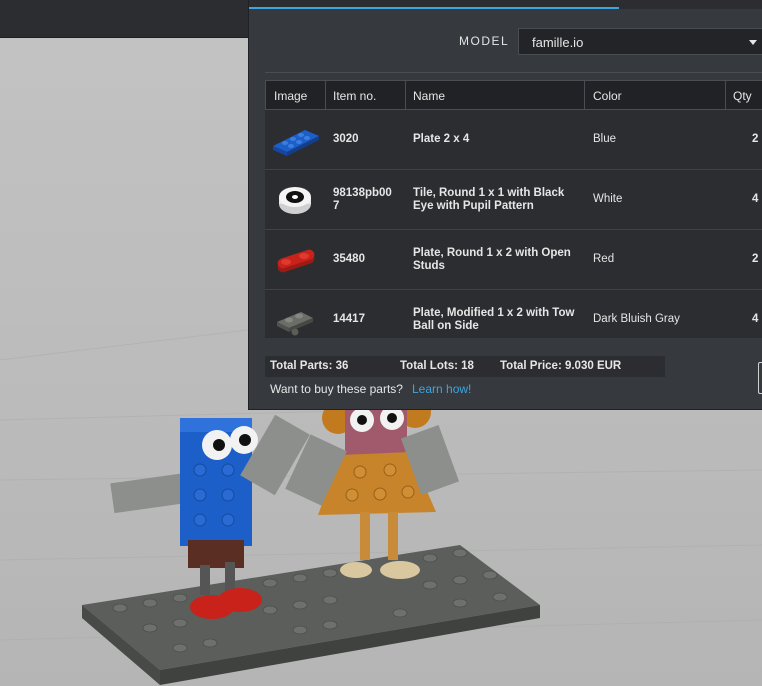 The height and width of the screenshot is (686, 762). I want to click on item-no: 14417, so click(349, 319).